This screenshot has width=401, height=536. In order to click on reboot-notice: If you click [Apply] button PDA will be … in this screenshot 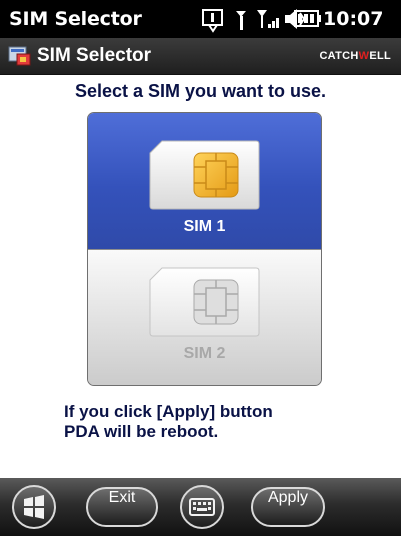, I will do `click(224, 422)`.